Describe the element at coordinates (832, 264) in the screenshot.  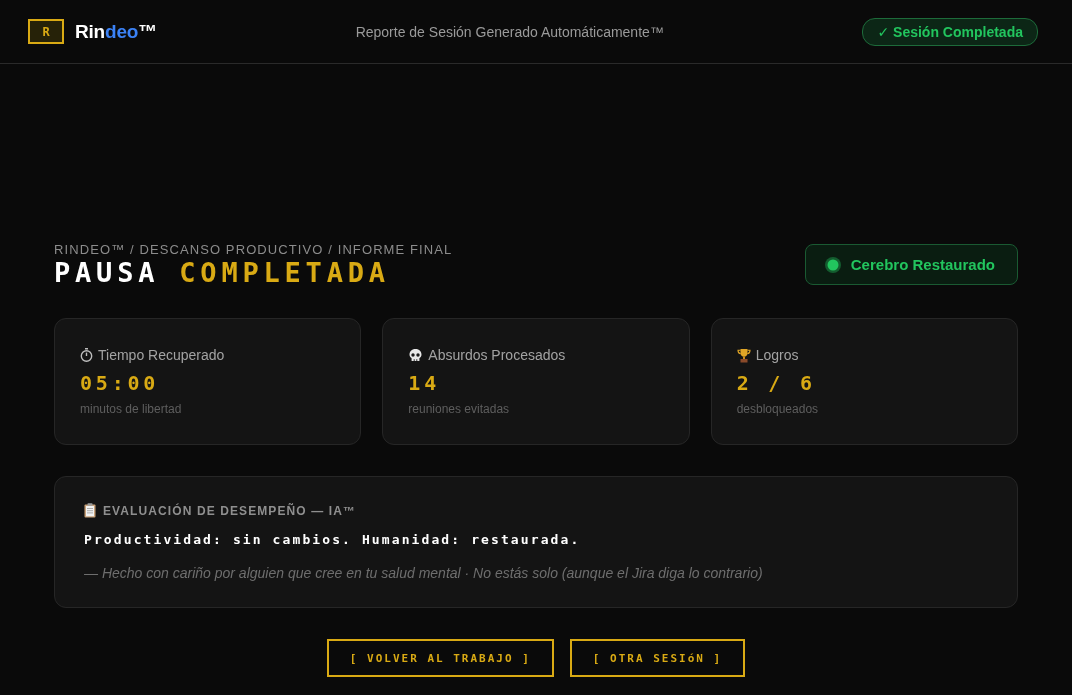
I see `status-dot-icon` at that location.